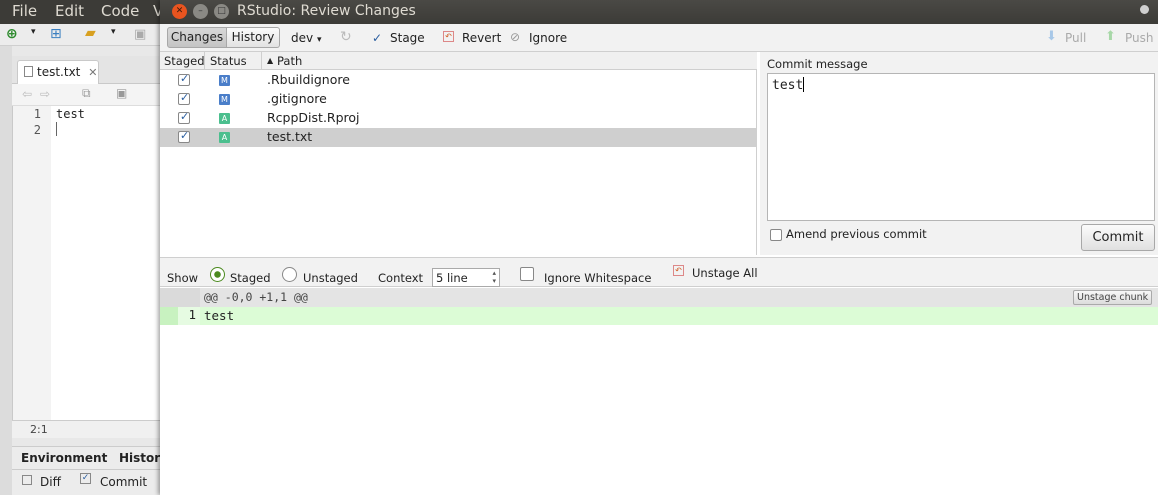 The height and width of the screenshot is (495, 1158). Describe the element at coordinates (56, 34) in the screenshot. I see `new-project-icon: ⊞` at that location.